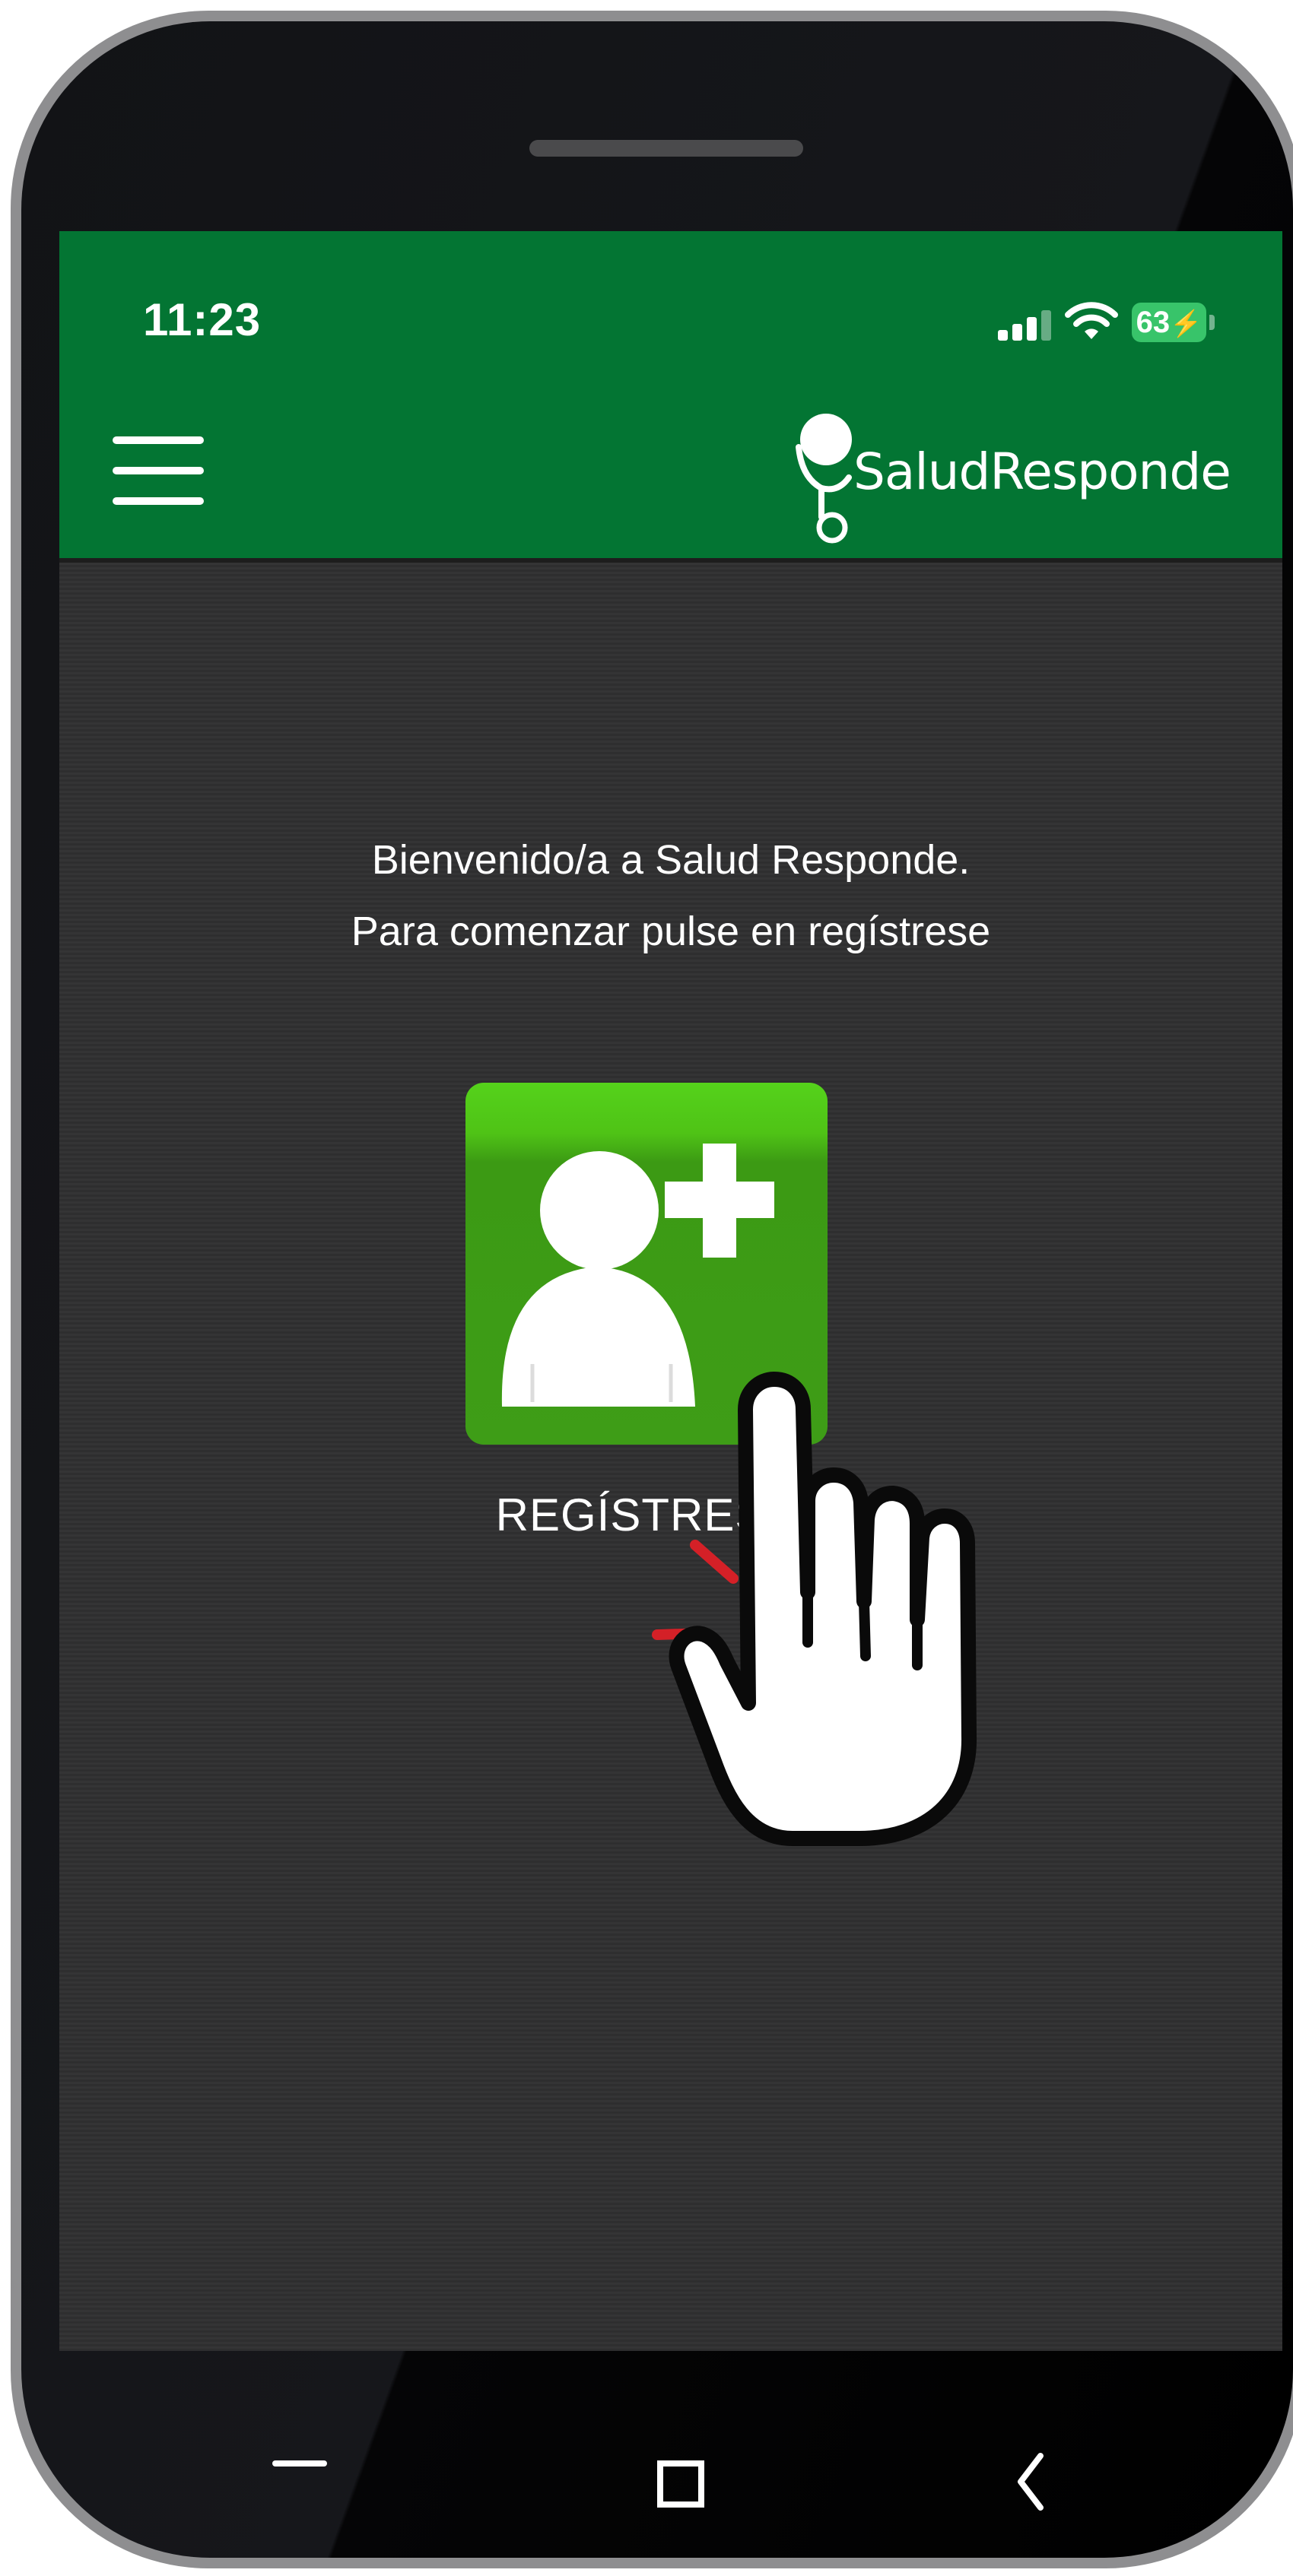  What do you see at coordinates (646, 1515) in the screenshot?
I see `register-label: REGÍSTRESE` at bounding box center [646, 1515].